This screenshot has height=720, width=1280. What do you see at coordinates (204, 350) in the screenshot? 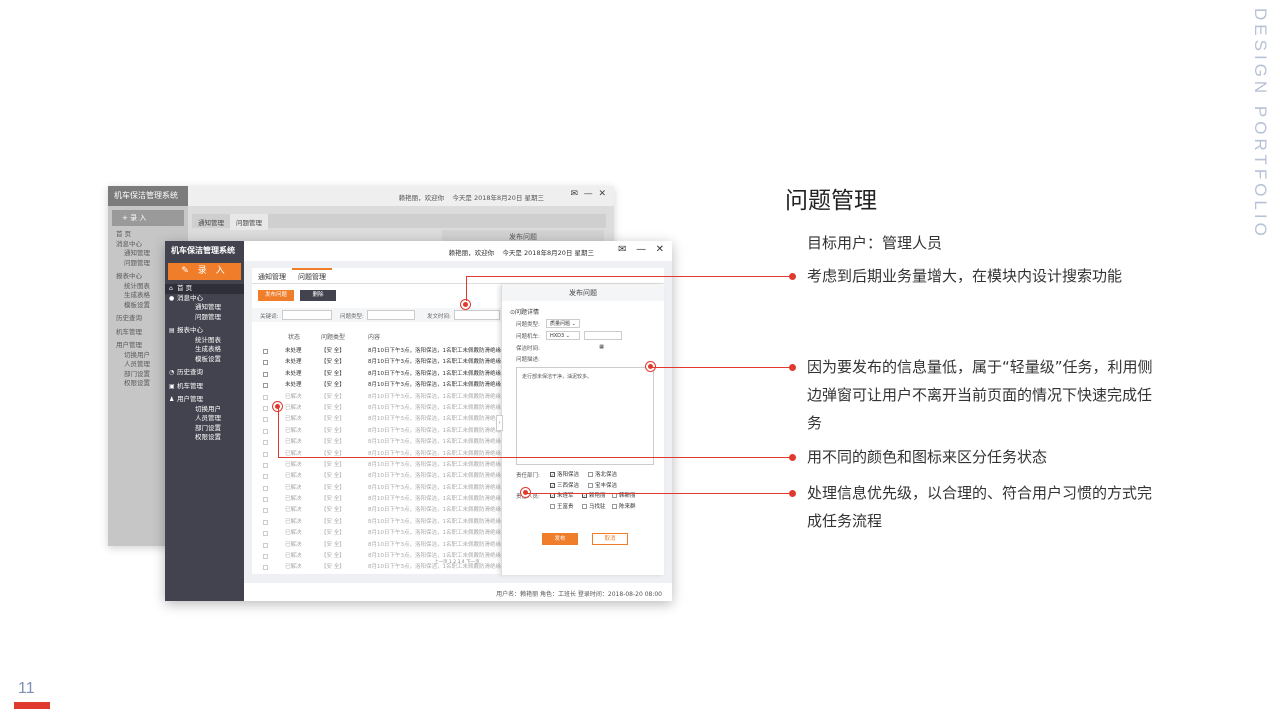
I see `sidebar-sub-tables: 生成表格` at bounding box center [204, 350].